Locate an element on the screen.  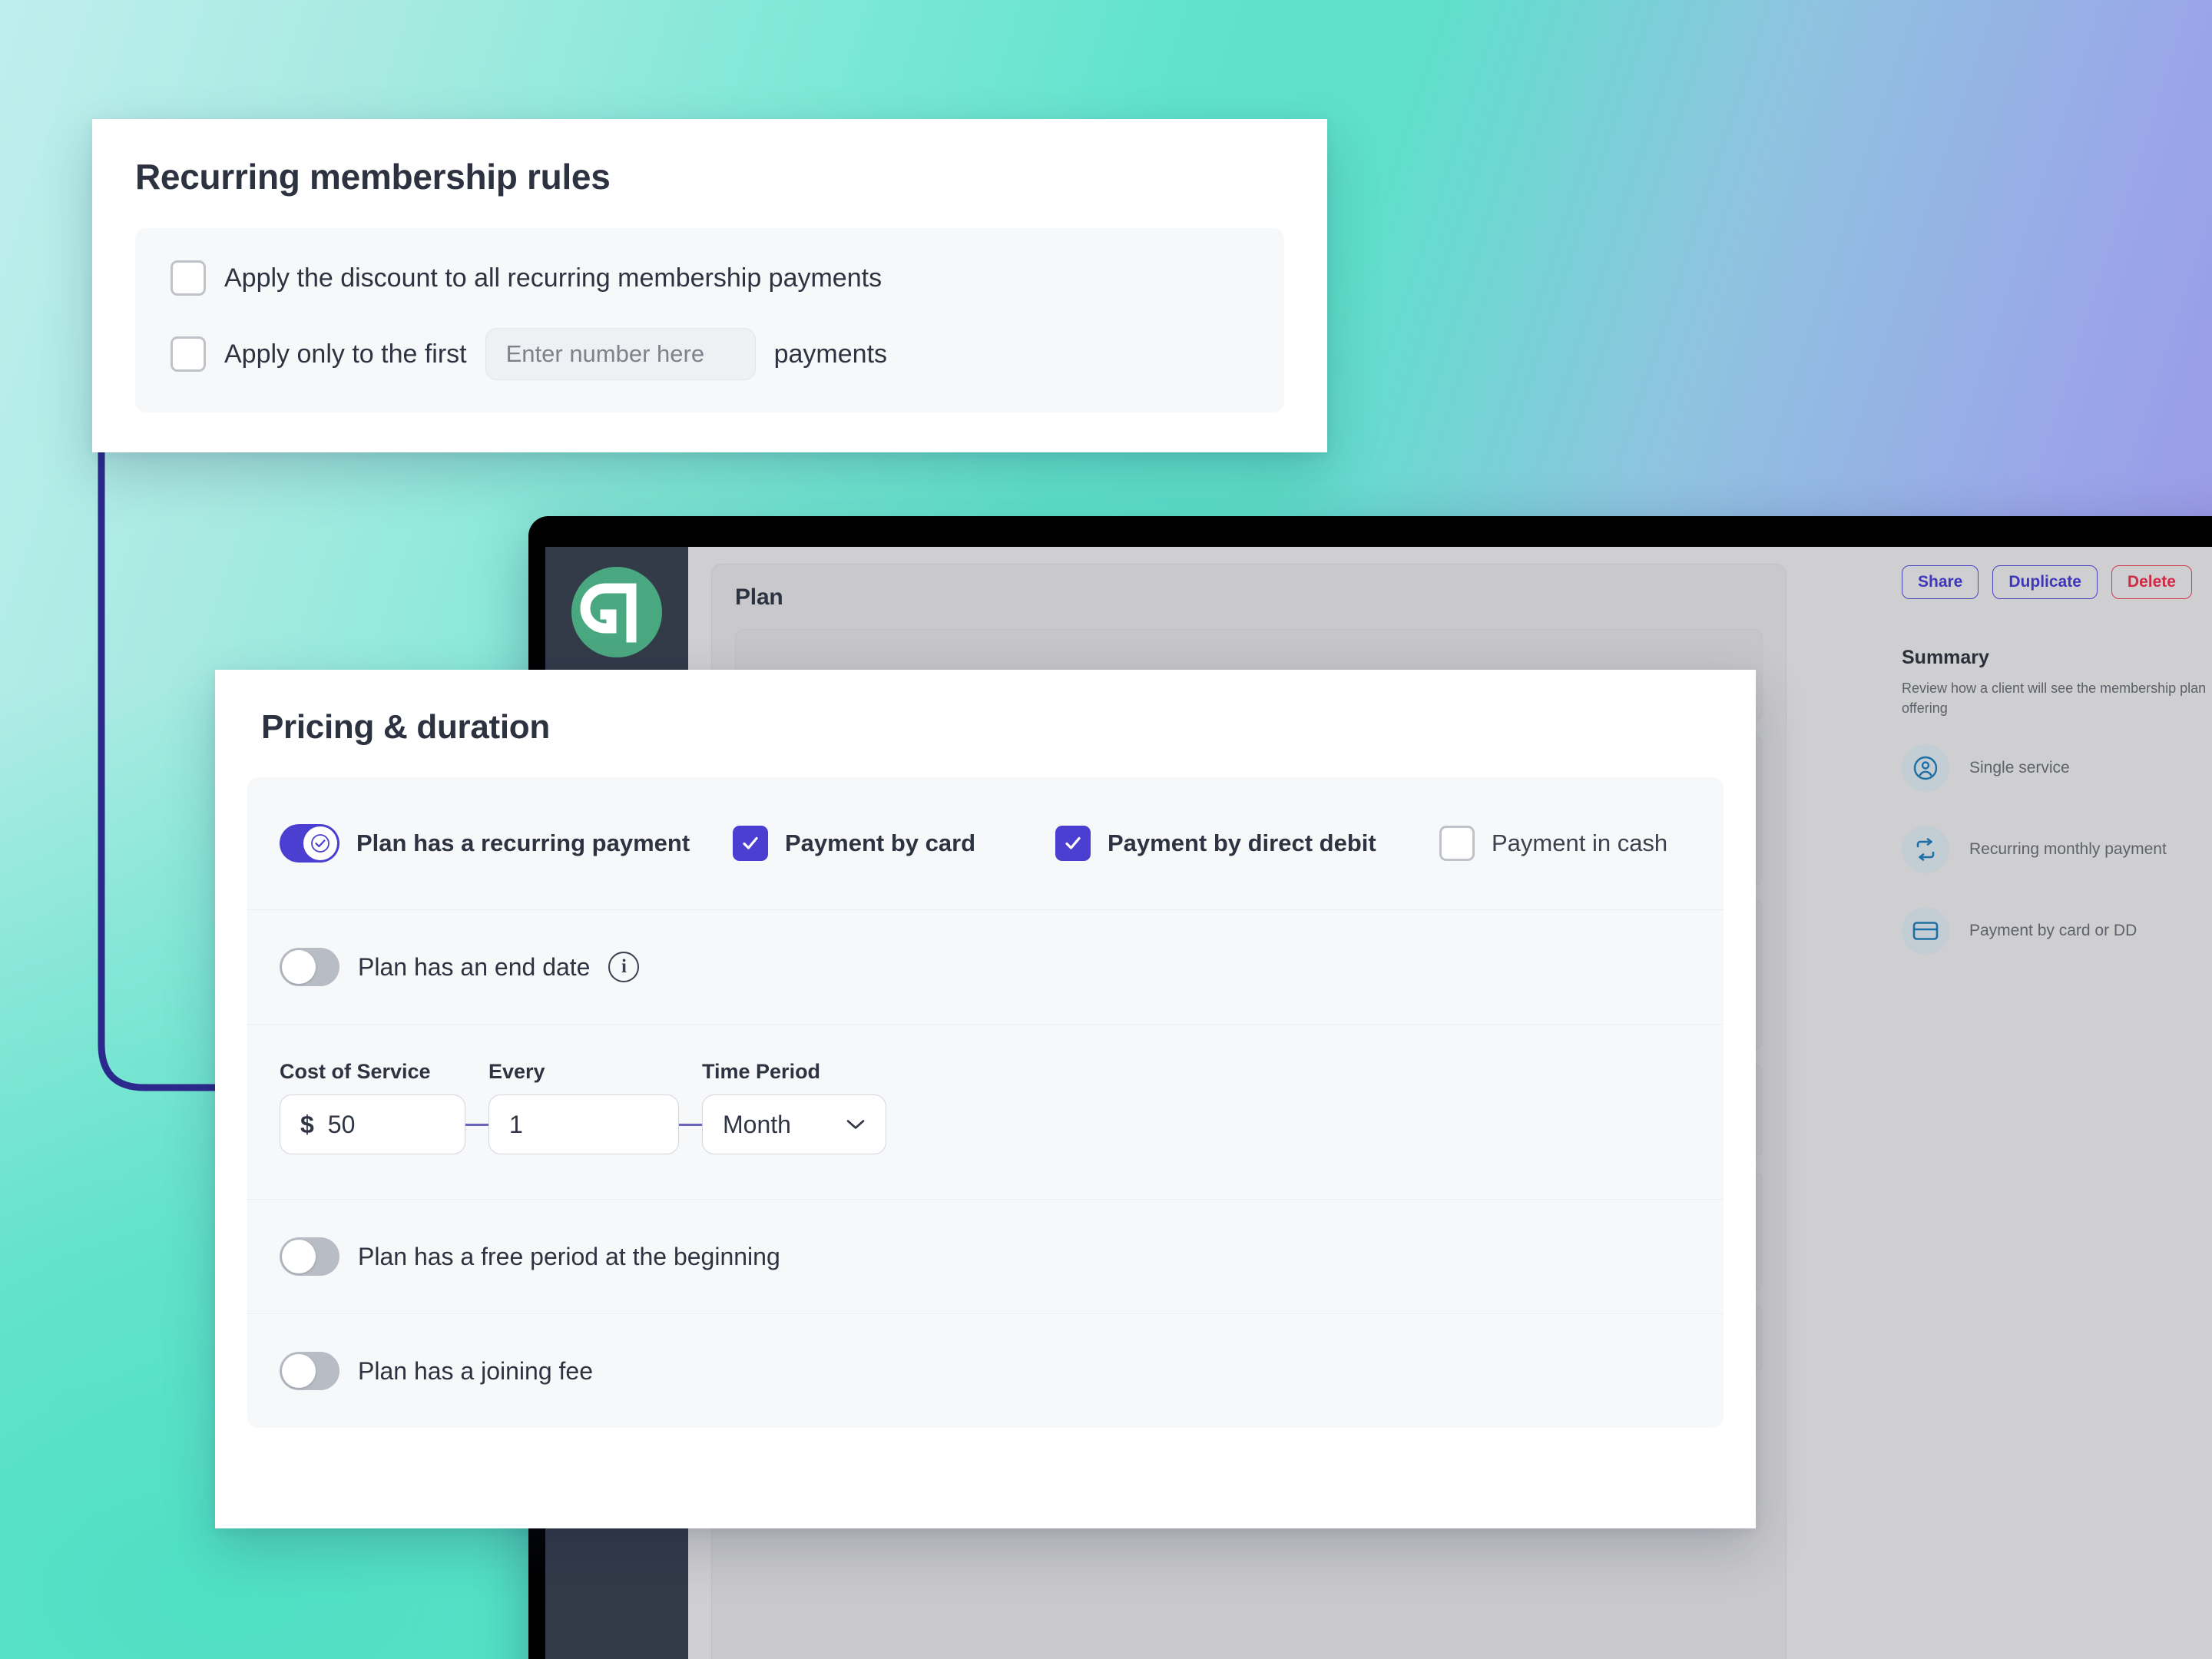
checkbox-payment-direct-debit-checked is located at coordinates (1073, 844).